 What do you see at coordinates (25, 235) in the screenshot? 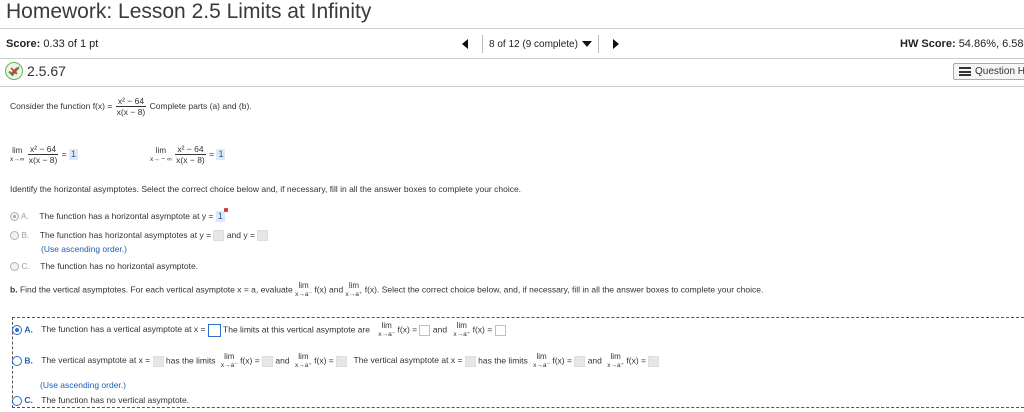
I see `choice-letter: B.` at bounding box center [25, 235].